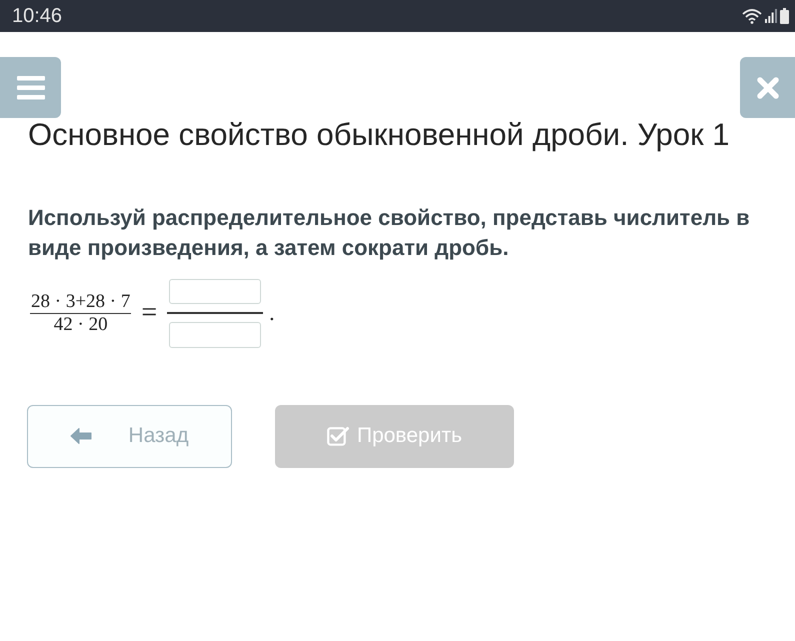 This screenshot has width=795, height=641. Describe the element at coordinates (149, 313) in the screenshot. I see `equals-sign: =` at that location.